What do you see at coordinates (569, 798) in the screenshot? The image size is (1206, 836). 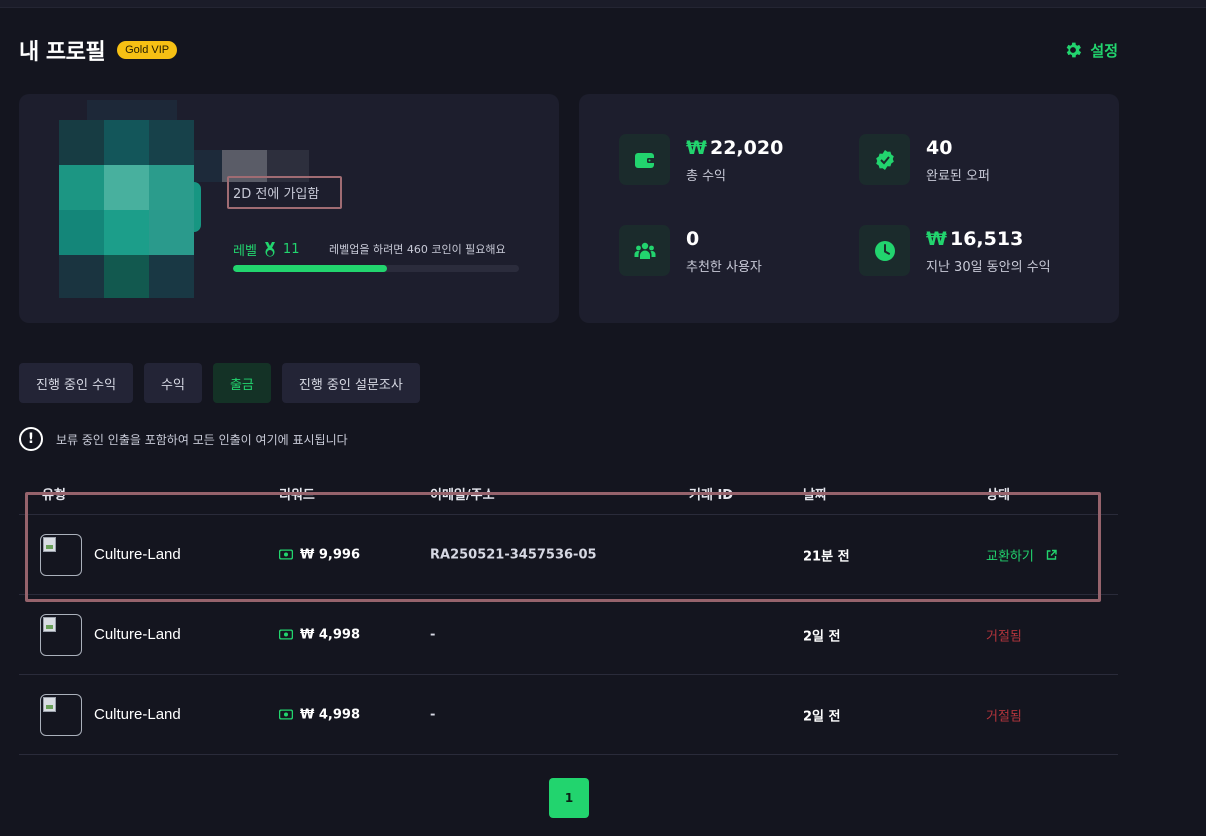 I see `page-button-current: 1` at bounding box center [569, 798].